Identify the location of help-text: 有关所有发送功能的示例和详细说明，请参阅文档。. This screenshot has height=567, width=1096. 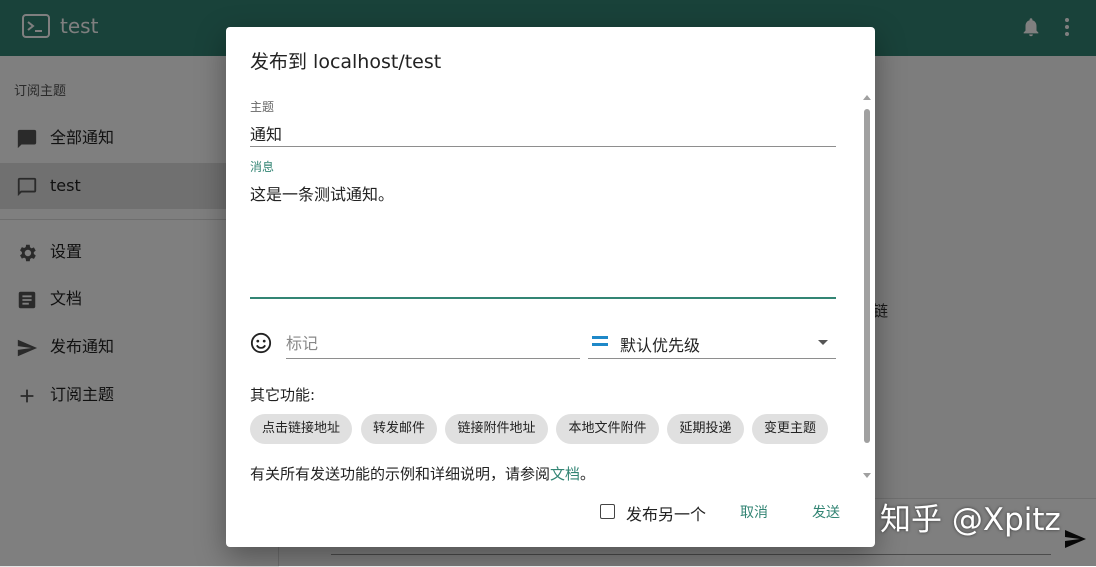
(422, 473).